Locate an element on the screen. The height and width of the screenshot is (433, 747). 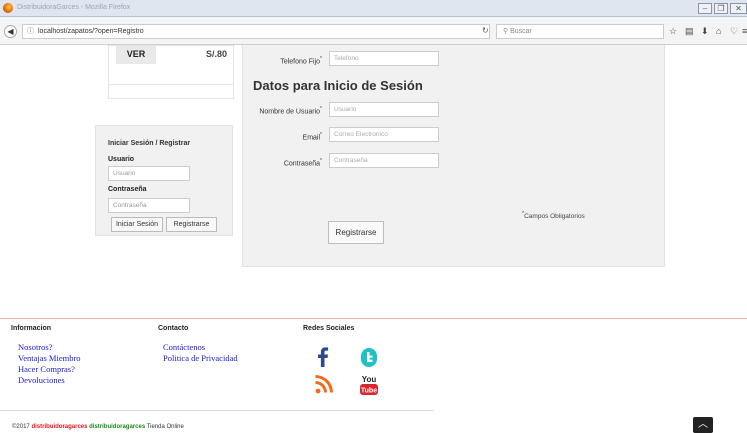
youtube-icon: You Tube is located at coordinates (369, 385).